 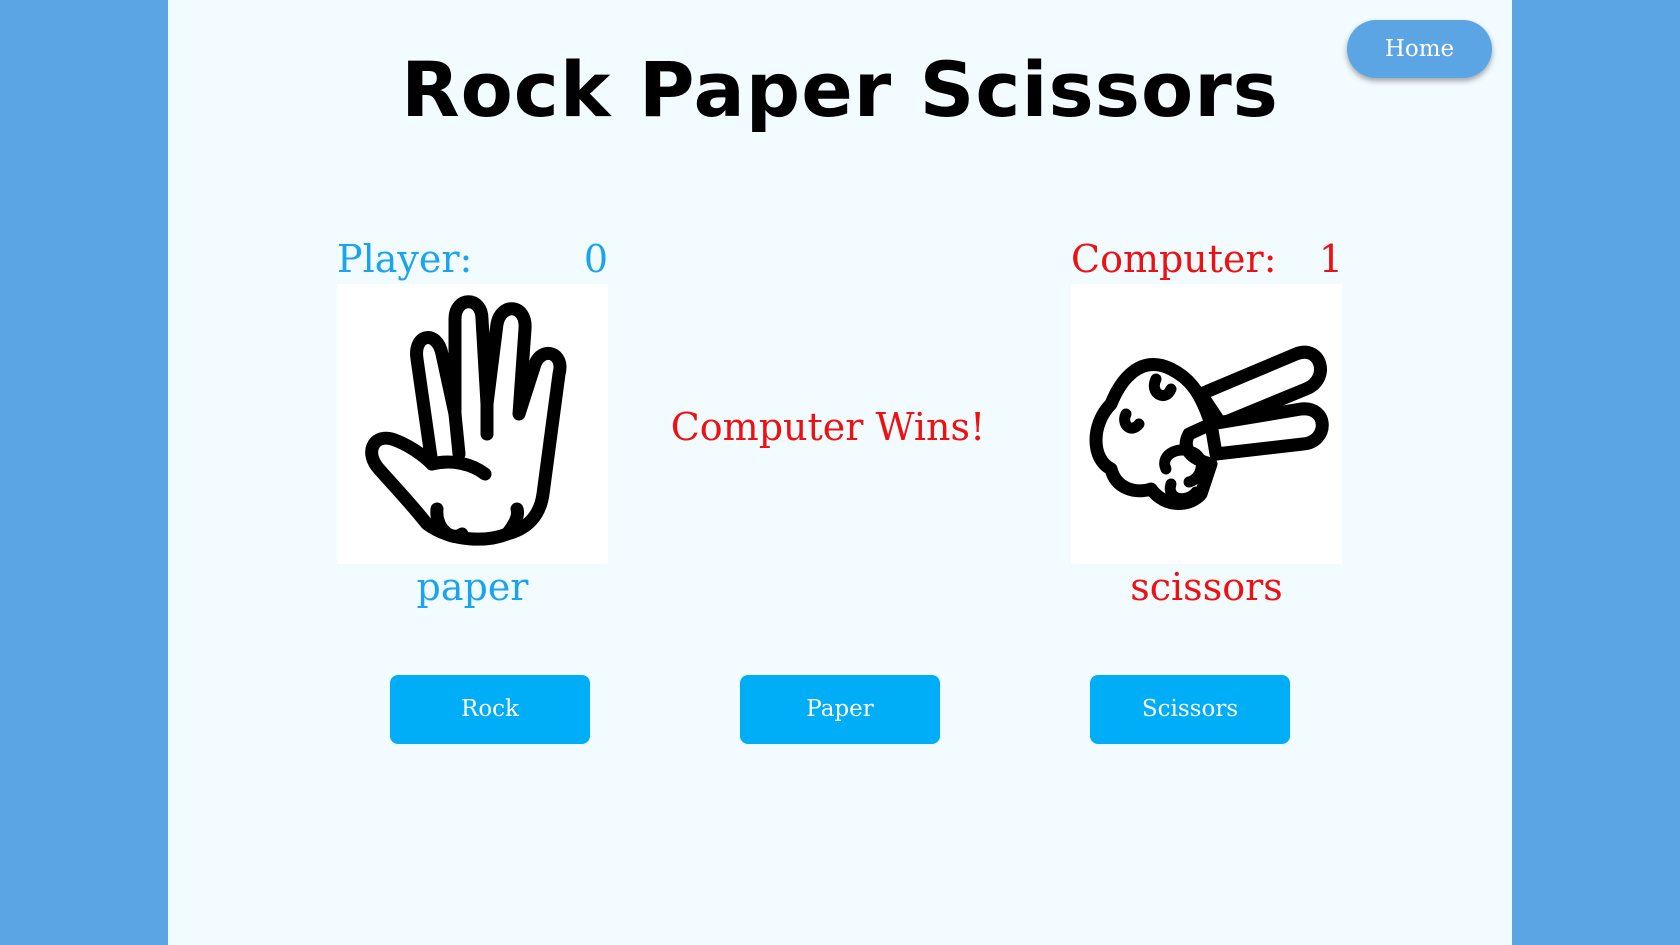 I want to click on rock-button: Rock, so click(x=490, y=709).